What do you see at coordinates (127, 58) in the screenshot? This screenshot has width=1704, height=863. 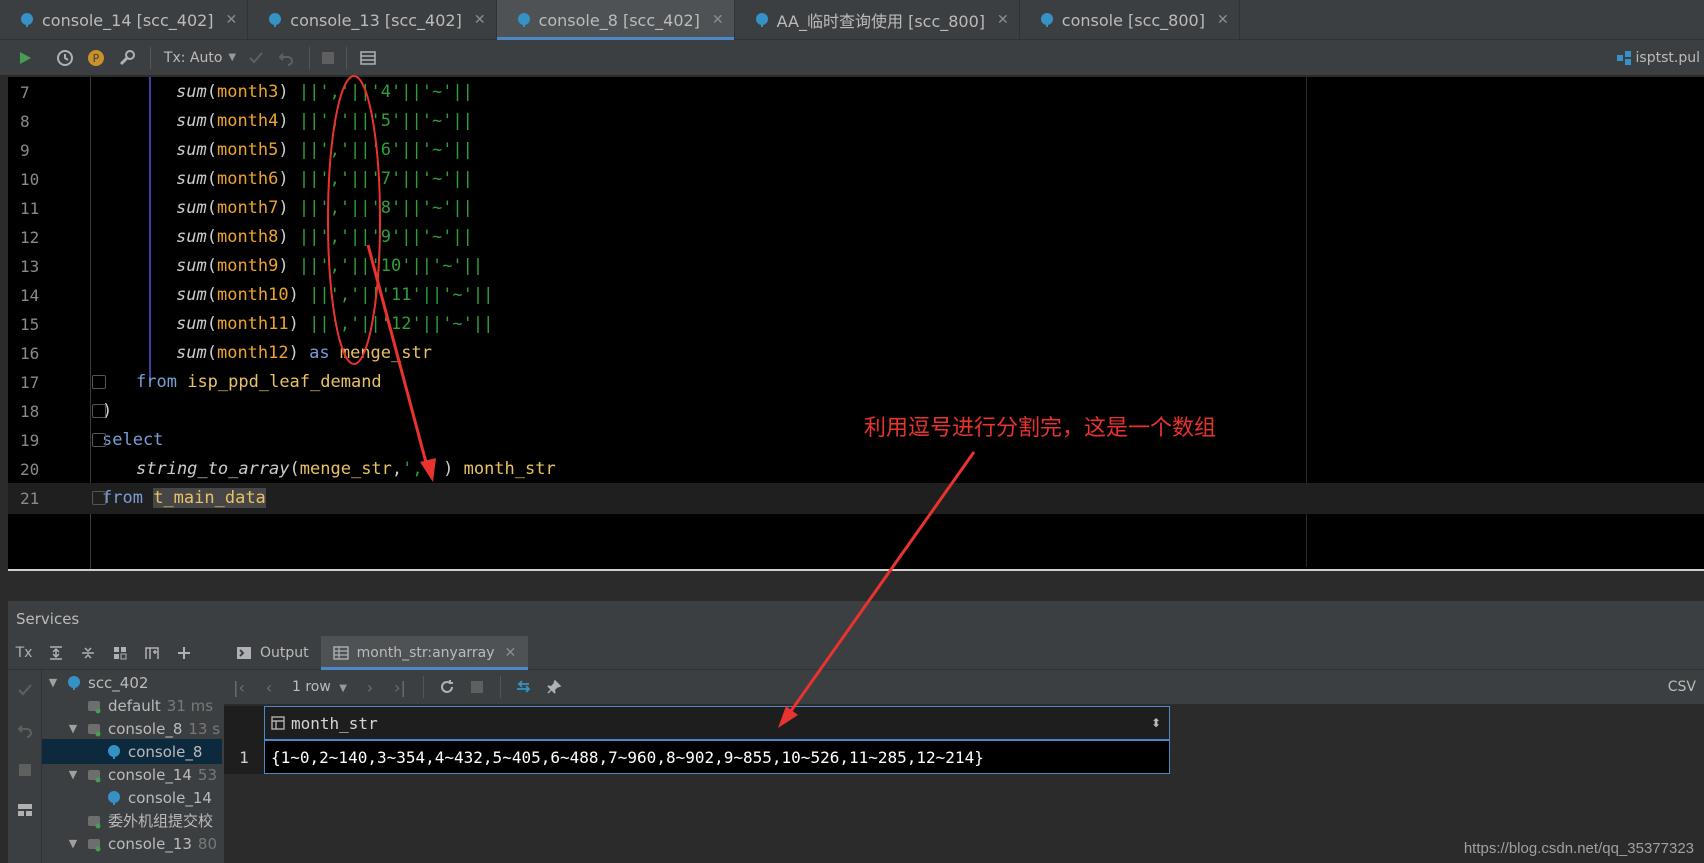 I see `settings-button` at bounding box center [127, 58].